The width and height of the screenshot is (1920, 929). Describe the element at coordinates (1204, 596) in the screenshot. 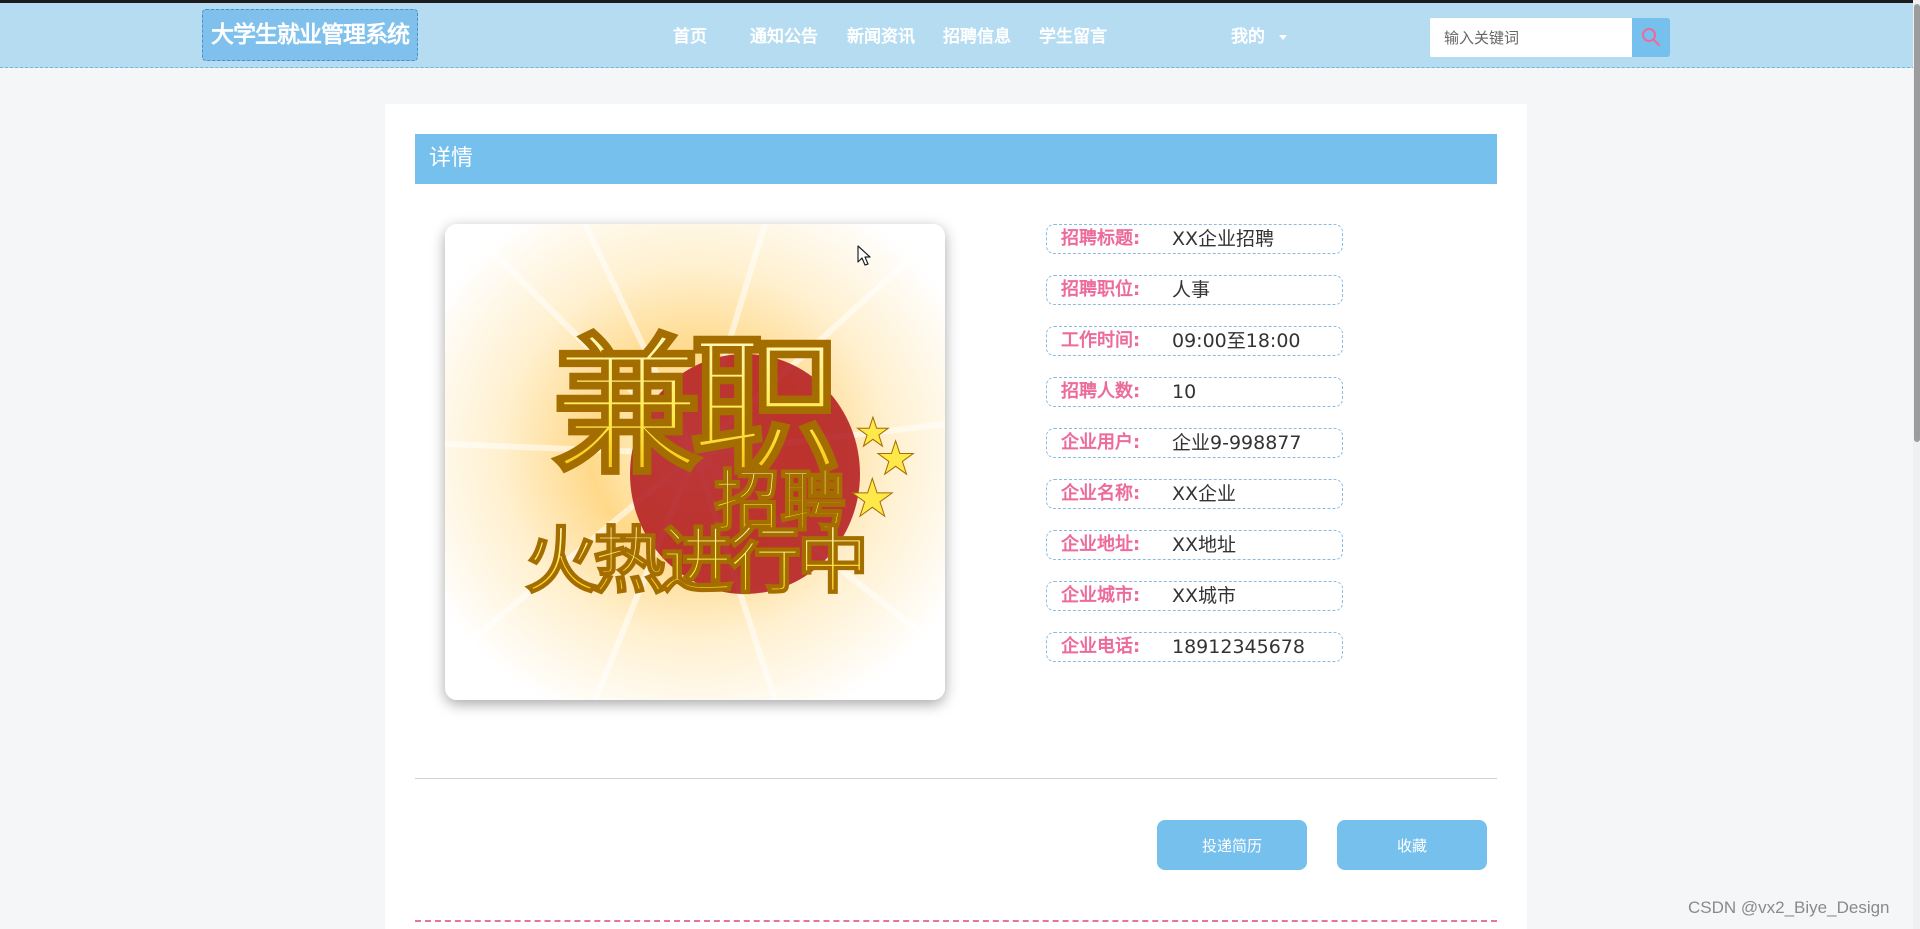

I see `info-value: XX城市` at that location.